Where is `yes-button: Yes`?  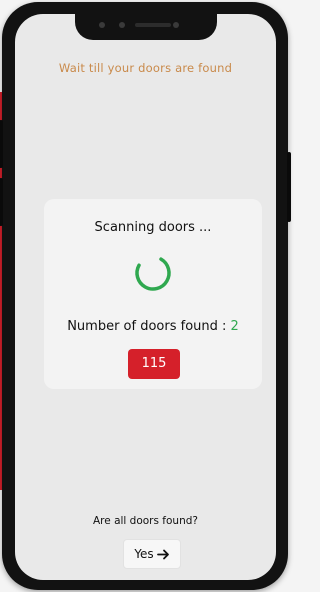 yes-button: Yes is located at coordinates (152, 554).